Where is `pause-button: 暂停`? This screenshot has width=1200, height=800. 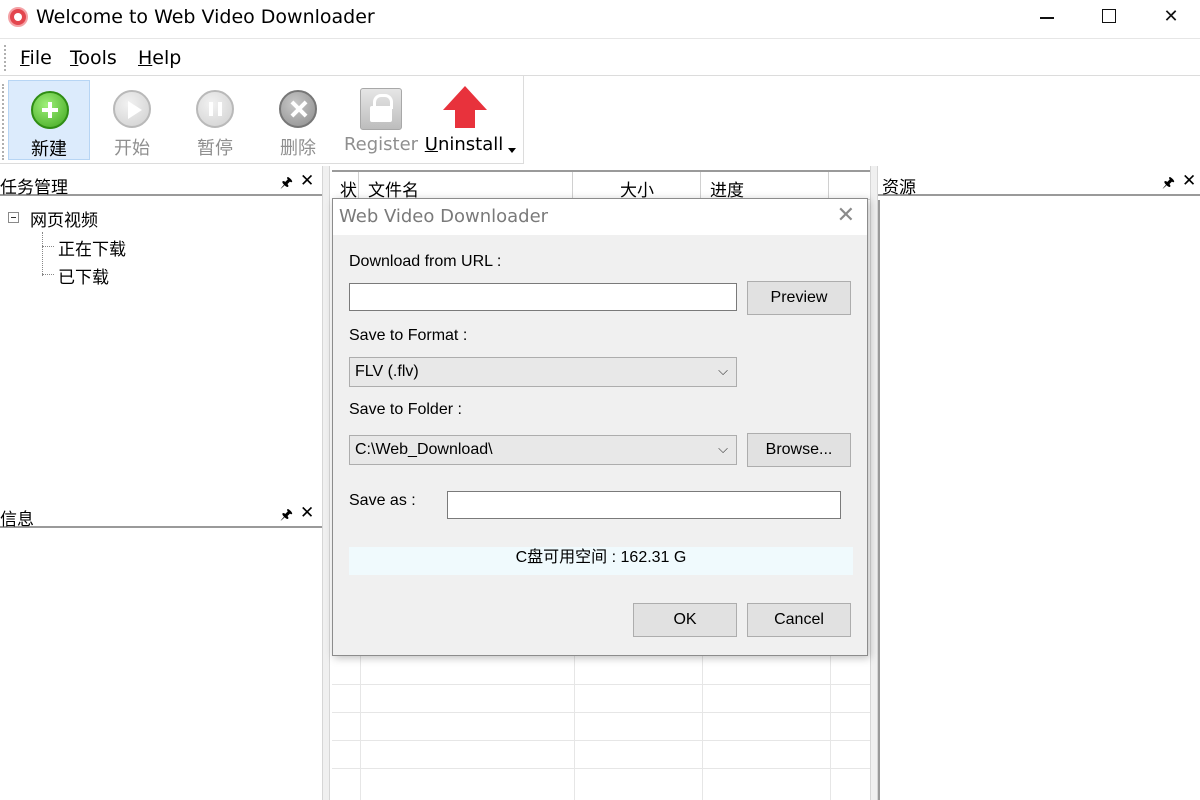 pause-button: 暂停 is located at coordinates (215, 120).